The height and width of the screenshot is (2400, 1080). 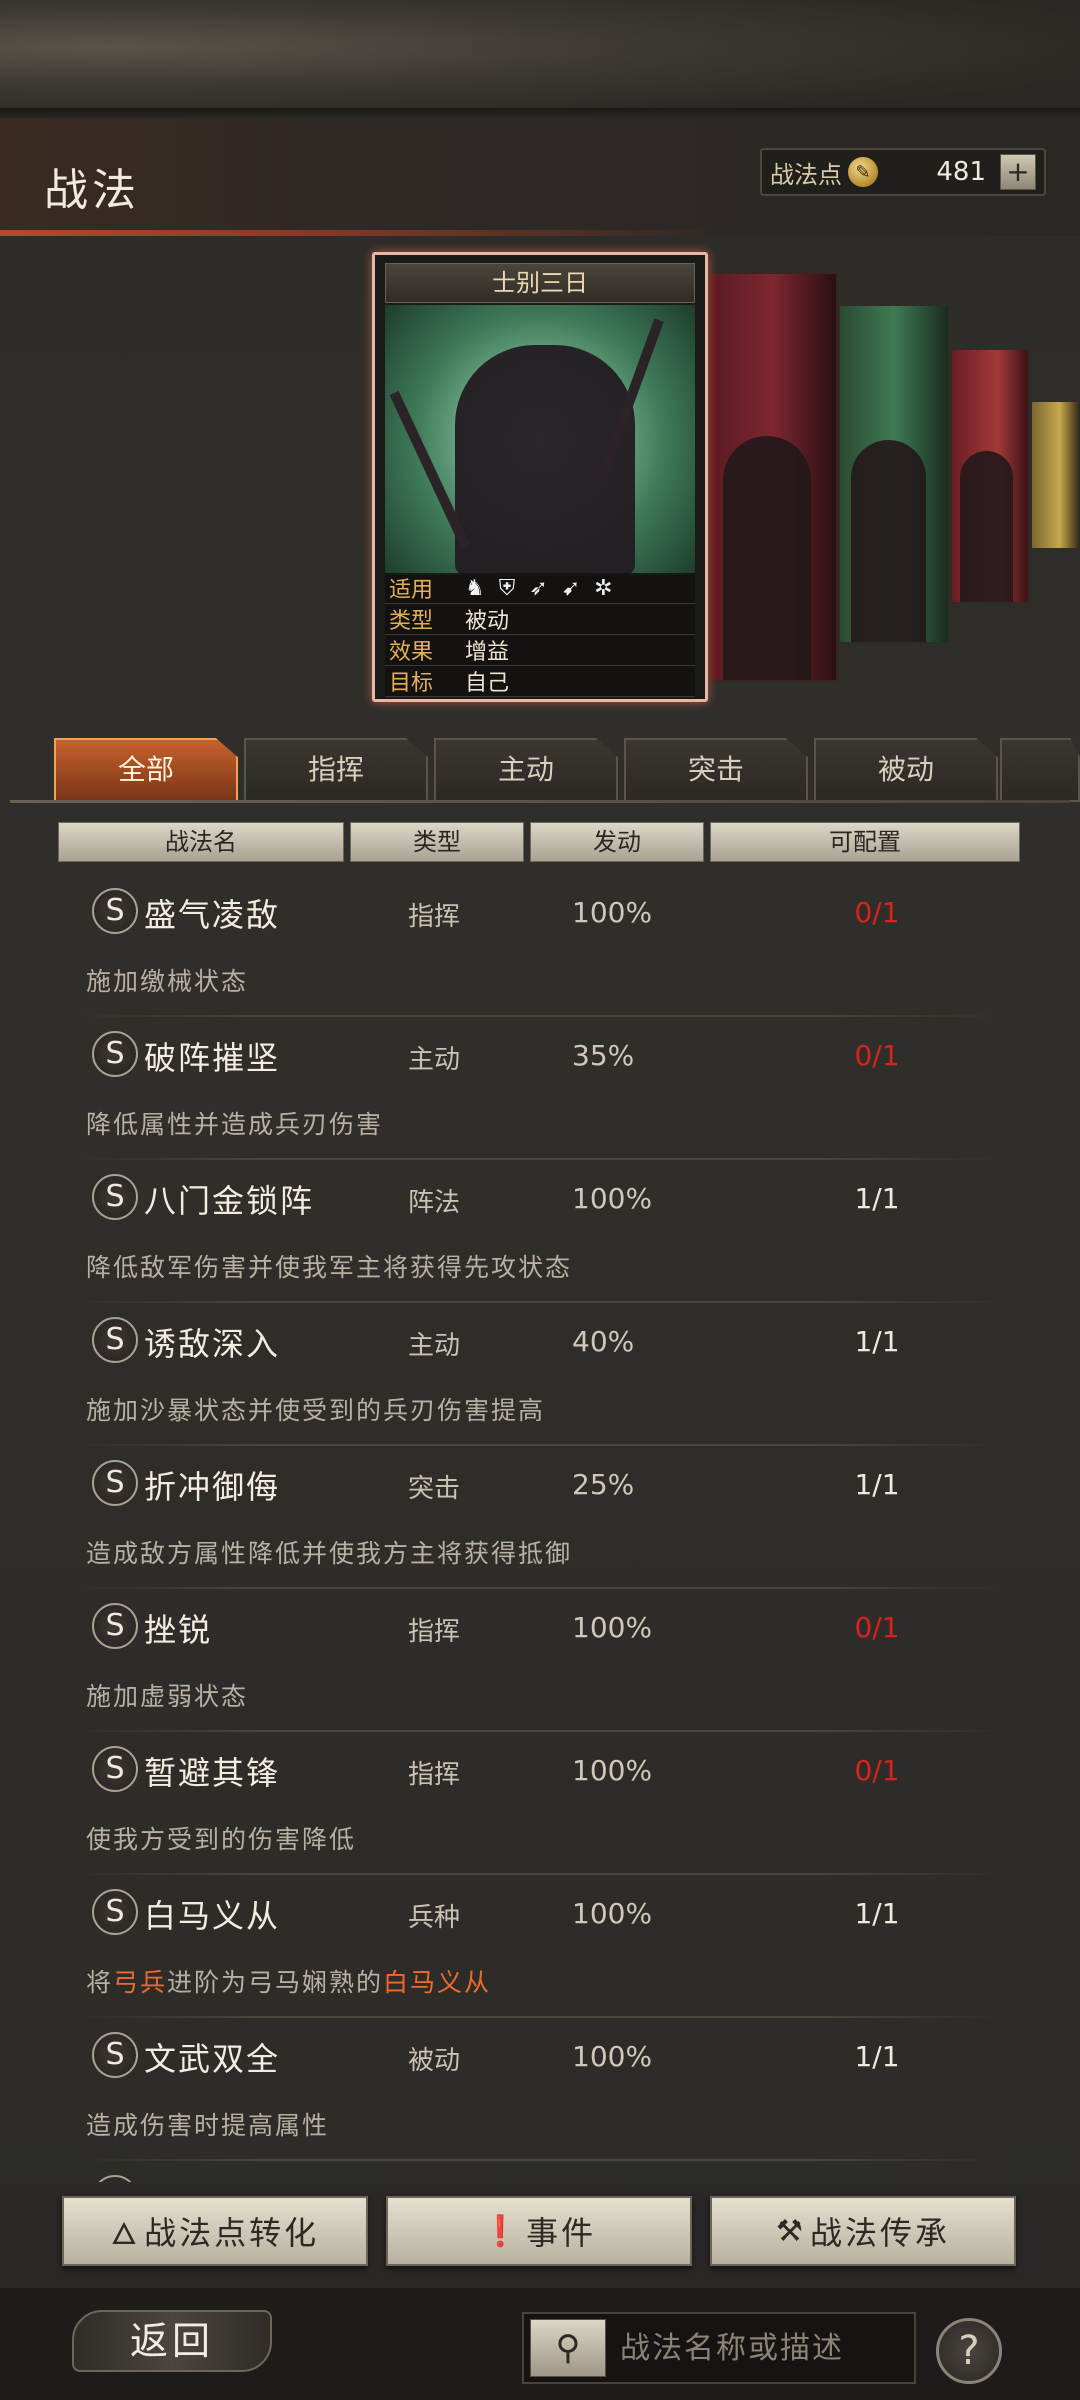 I want to click on tab-command: 指挥, so click(x=336, y=770).